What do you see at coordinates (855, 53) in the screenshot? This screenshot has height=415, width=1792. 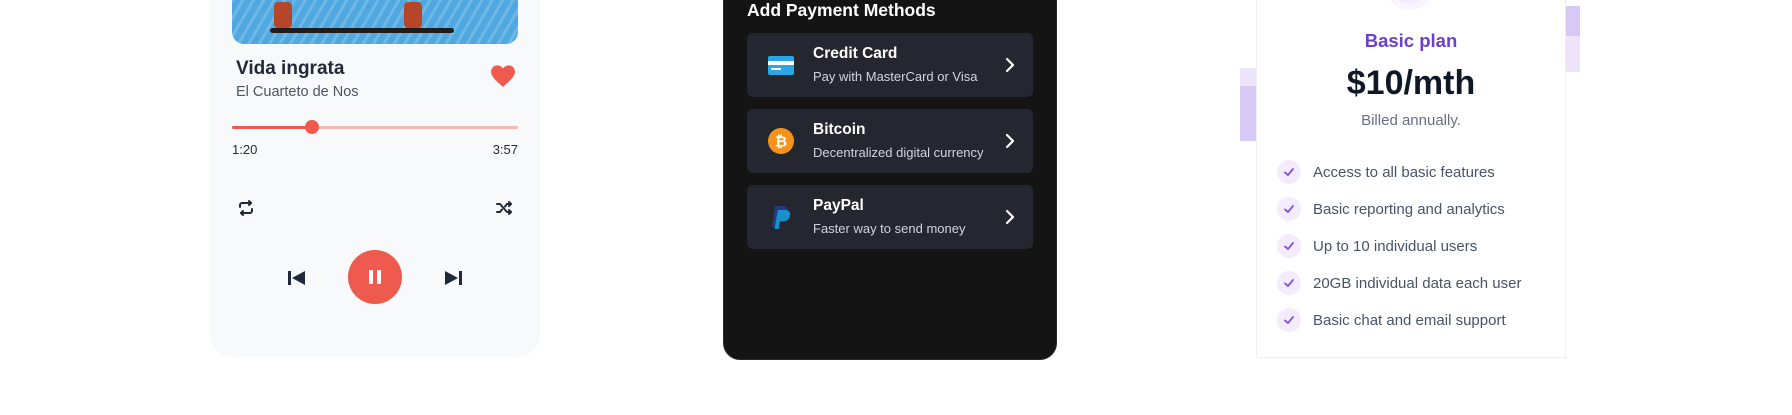 I see `payment-method-label: Credit Card` at bounding box center [855, 53].